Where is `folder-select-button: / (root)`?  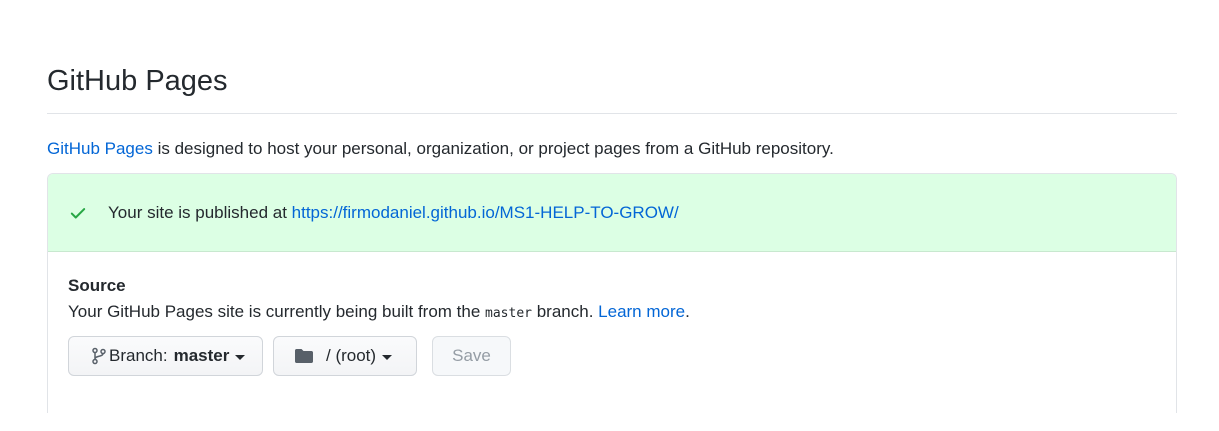 folder-select-button: / (root) is located at coordinates (345, 356).